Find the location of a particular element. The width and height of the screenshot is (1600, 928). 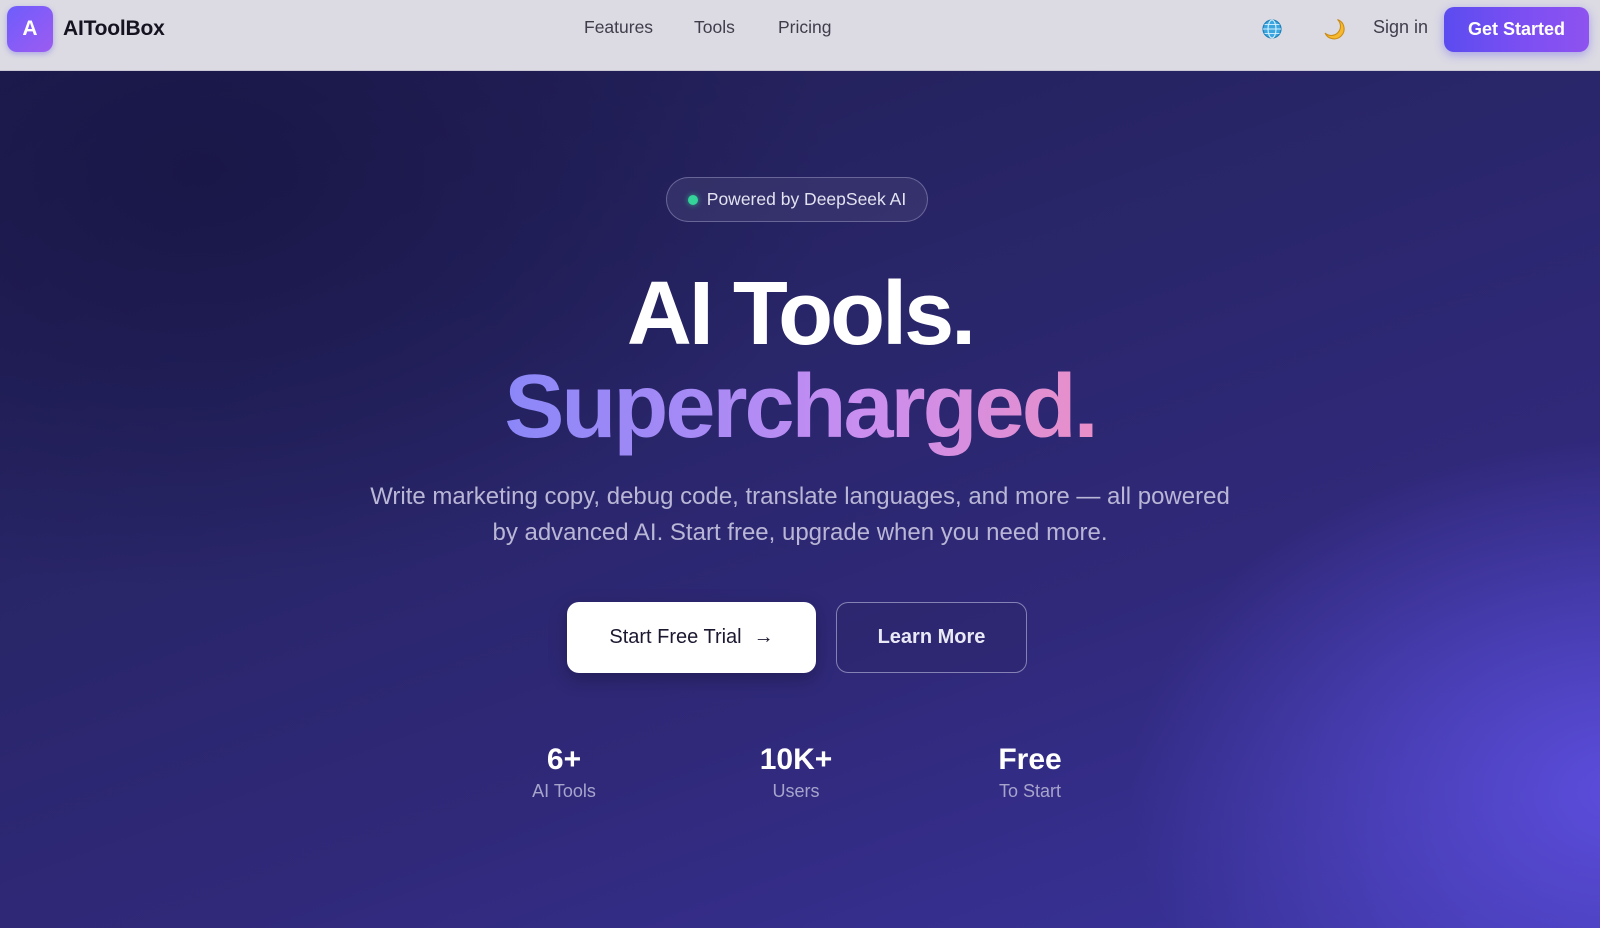

theme-toggle-button is located at coordinates (1334, 29).